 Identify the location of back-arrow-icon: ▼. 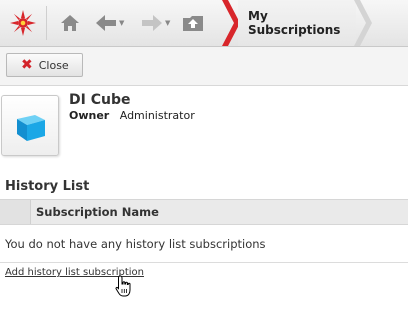
(111, 23).